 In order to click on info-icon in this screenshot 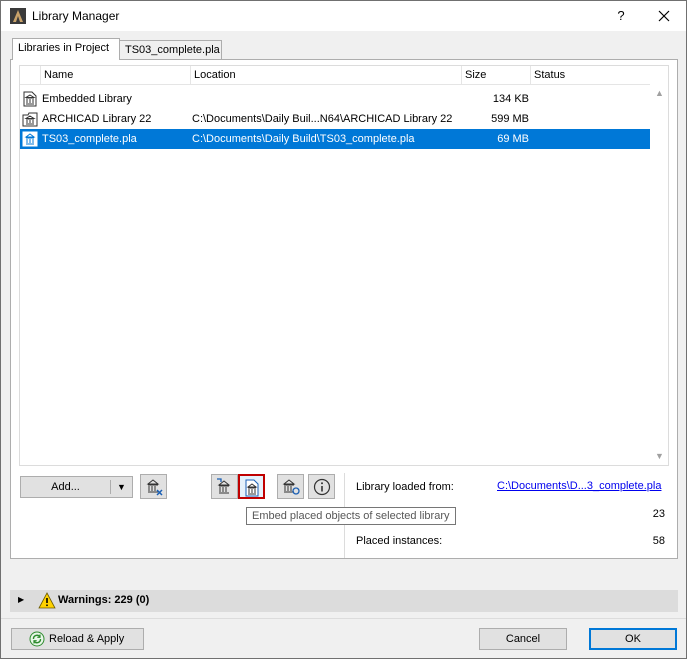, I will do `click(321, 487)`.